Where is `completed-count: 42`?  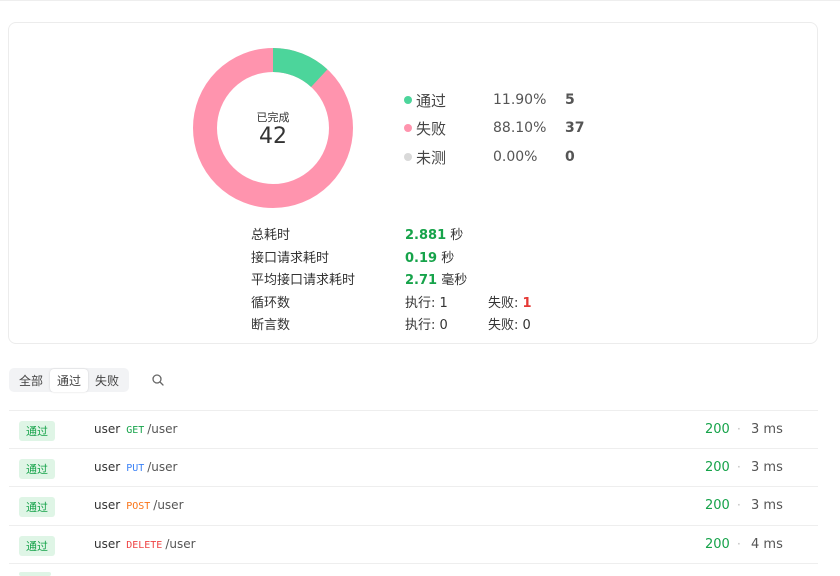
completed-count: 42 is located at coordinates (273, 136).